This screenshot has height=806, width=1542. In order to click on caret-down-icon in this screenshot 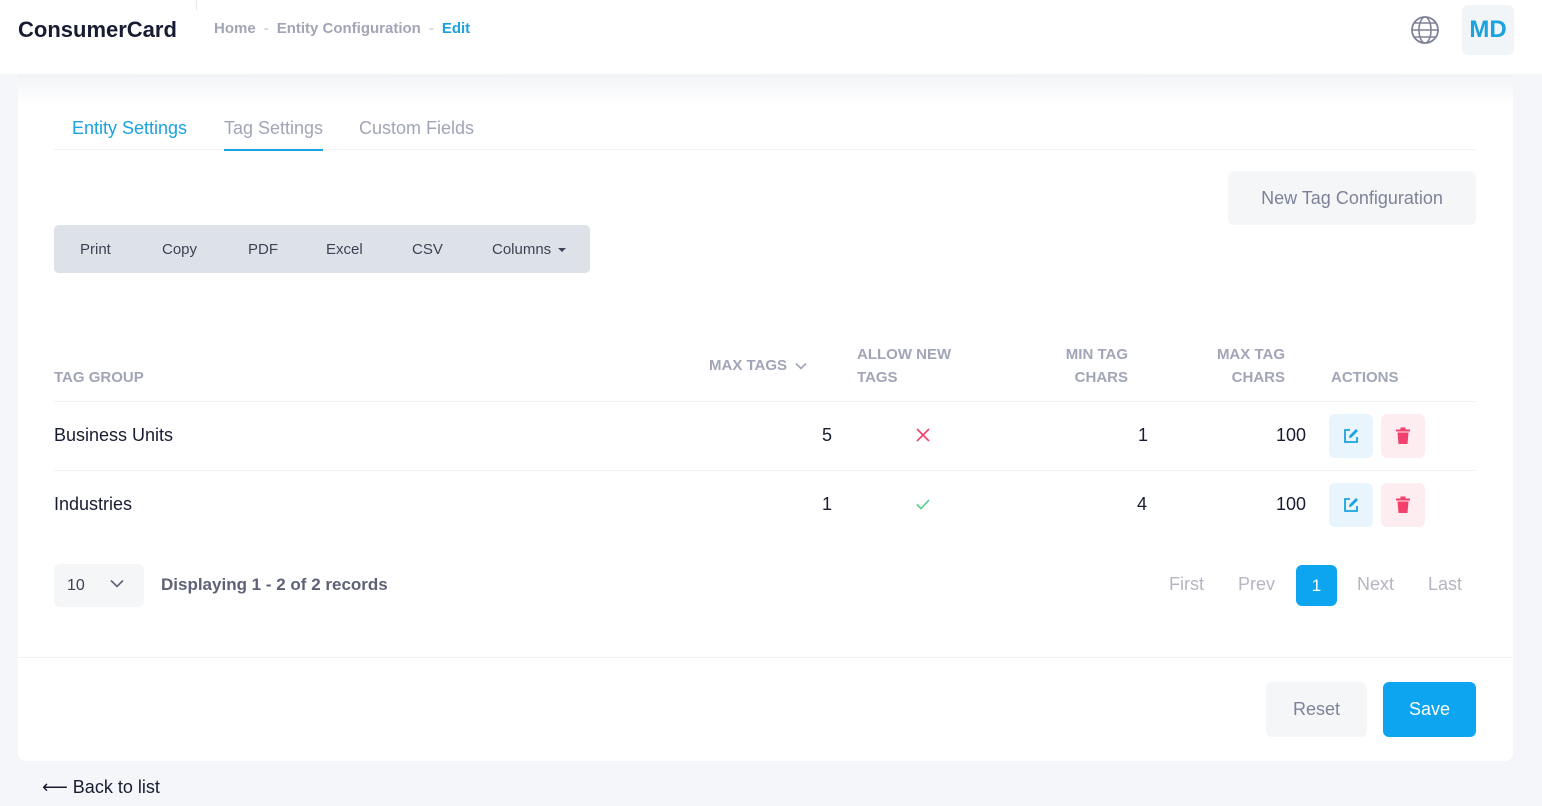, I will do `click(562, 250)`.